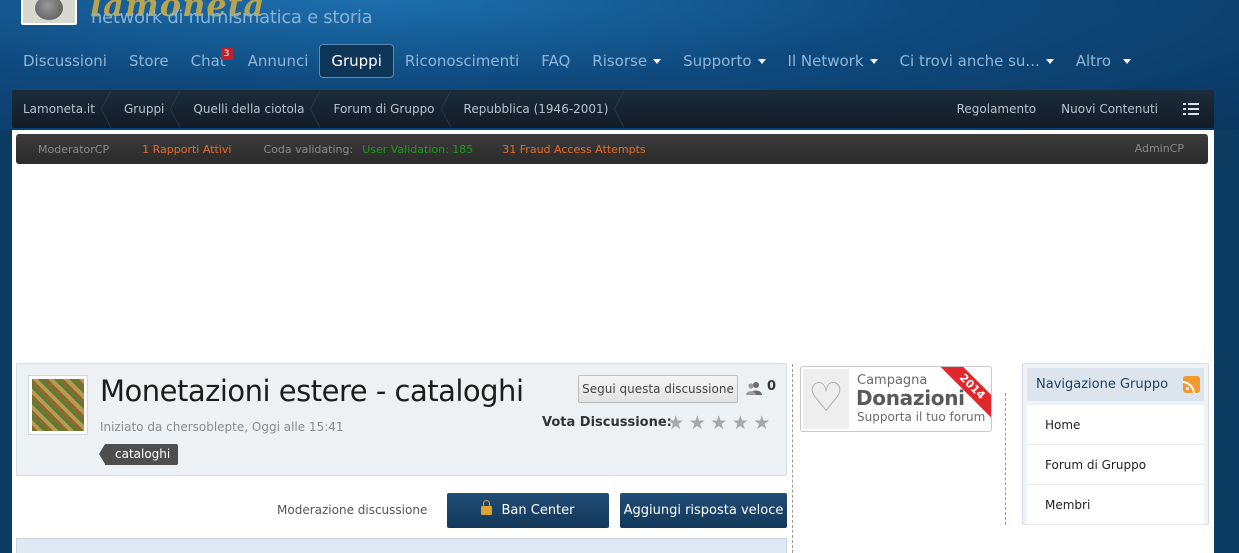 Image resolution: width=1239 pixels, height=553 pixels. I want to click on lock-icon, so click(487, 507).